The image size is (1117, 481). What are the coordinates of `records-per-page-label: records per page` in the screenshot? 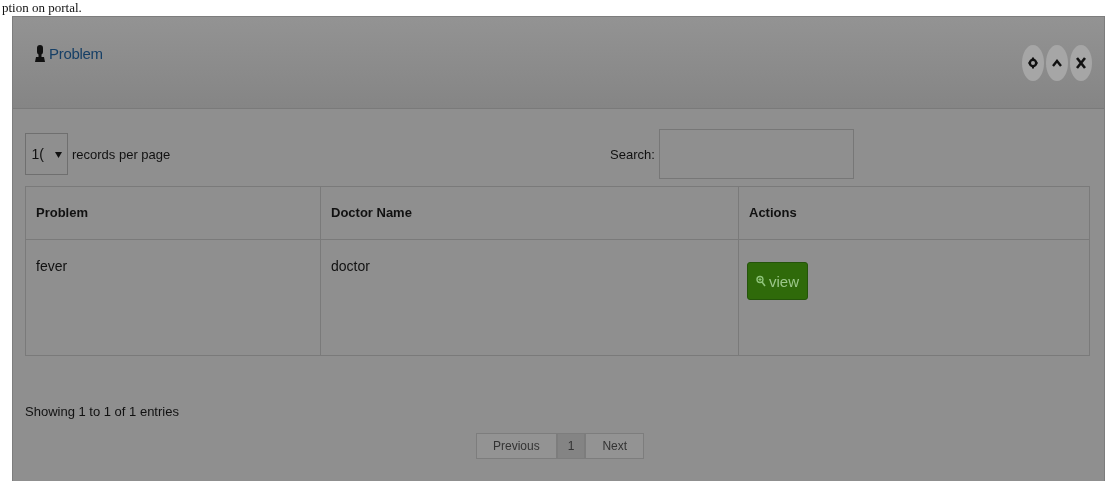 It's located at (121, 154).